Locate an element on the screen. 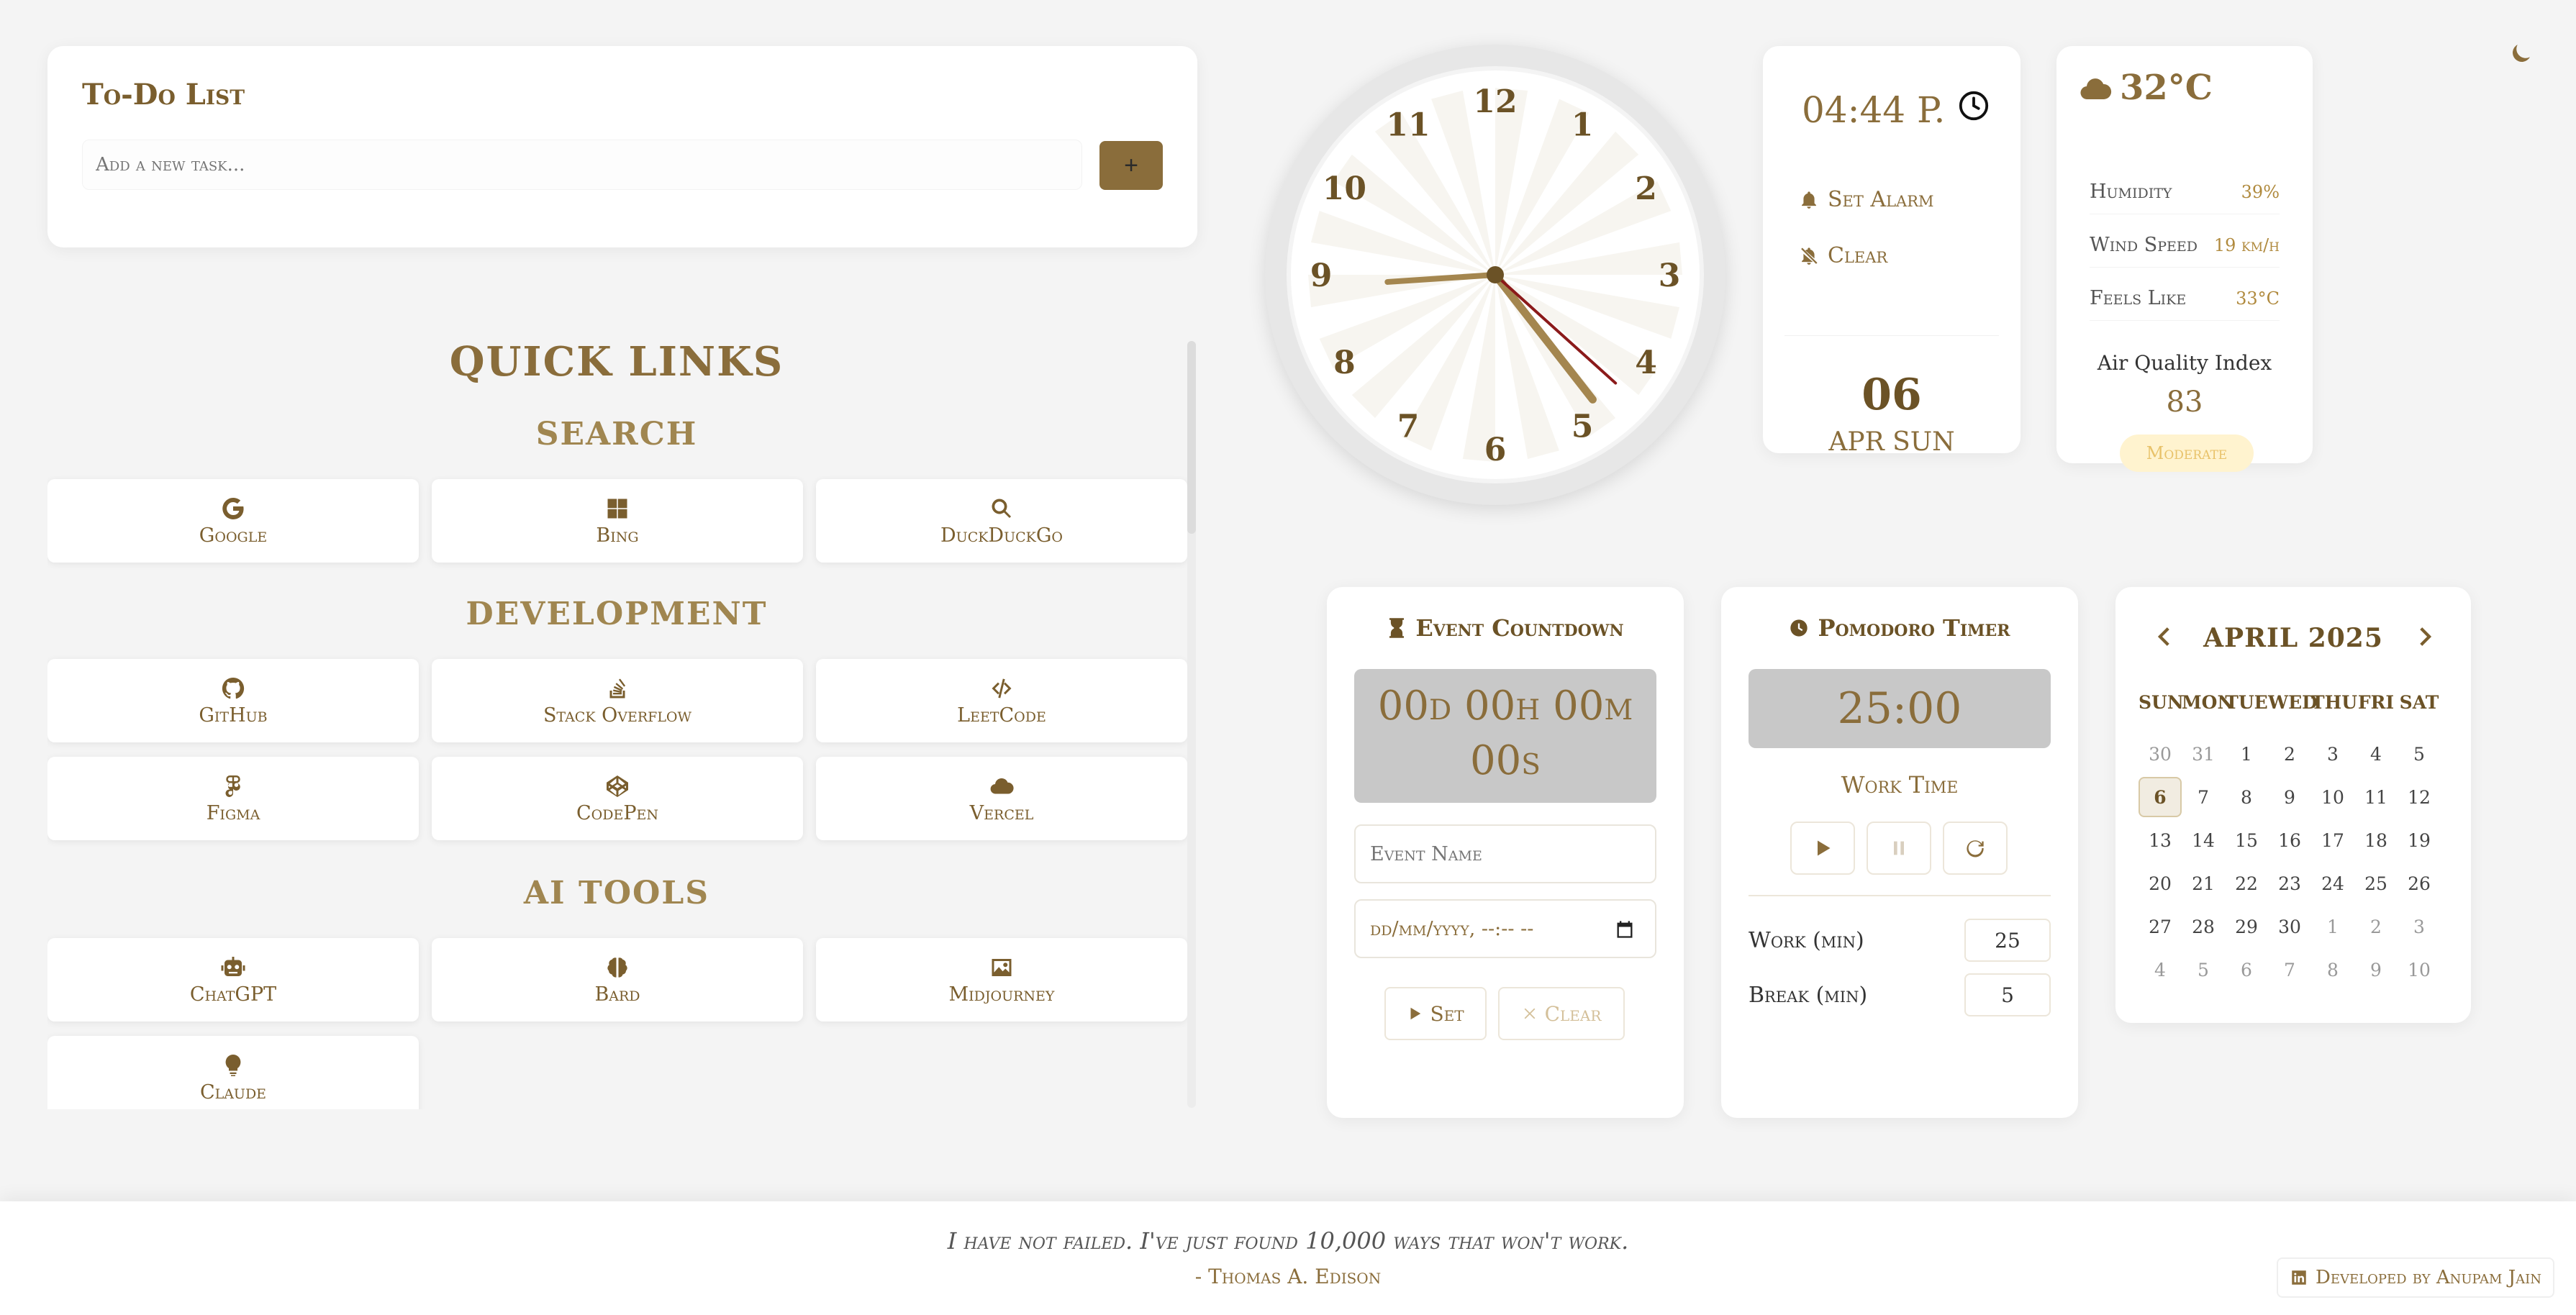 This screenshot has width=2576, height=1315. link-duckduckgo: DuckDuckGo is located at coordinates (1001, 521).